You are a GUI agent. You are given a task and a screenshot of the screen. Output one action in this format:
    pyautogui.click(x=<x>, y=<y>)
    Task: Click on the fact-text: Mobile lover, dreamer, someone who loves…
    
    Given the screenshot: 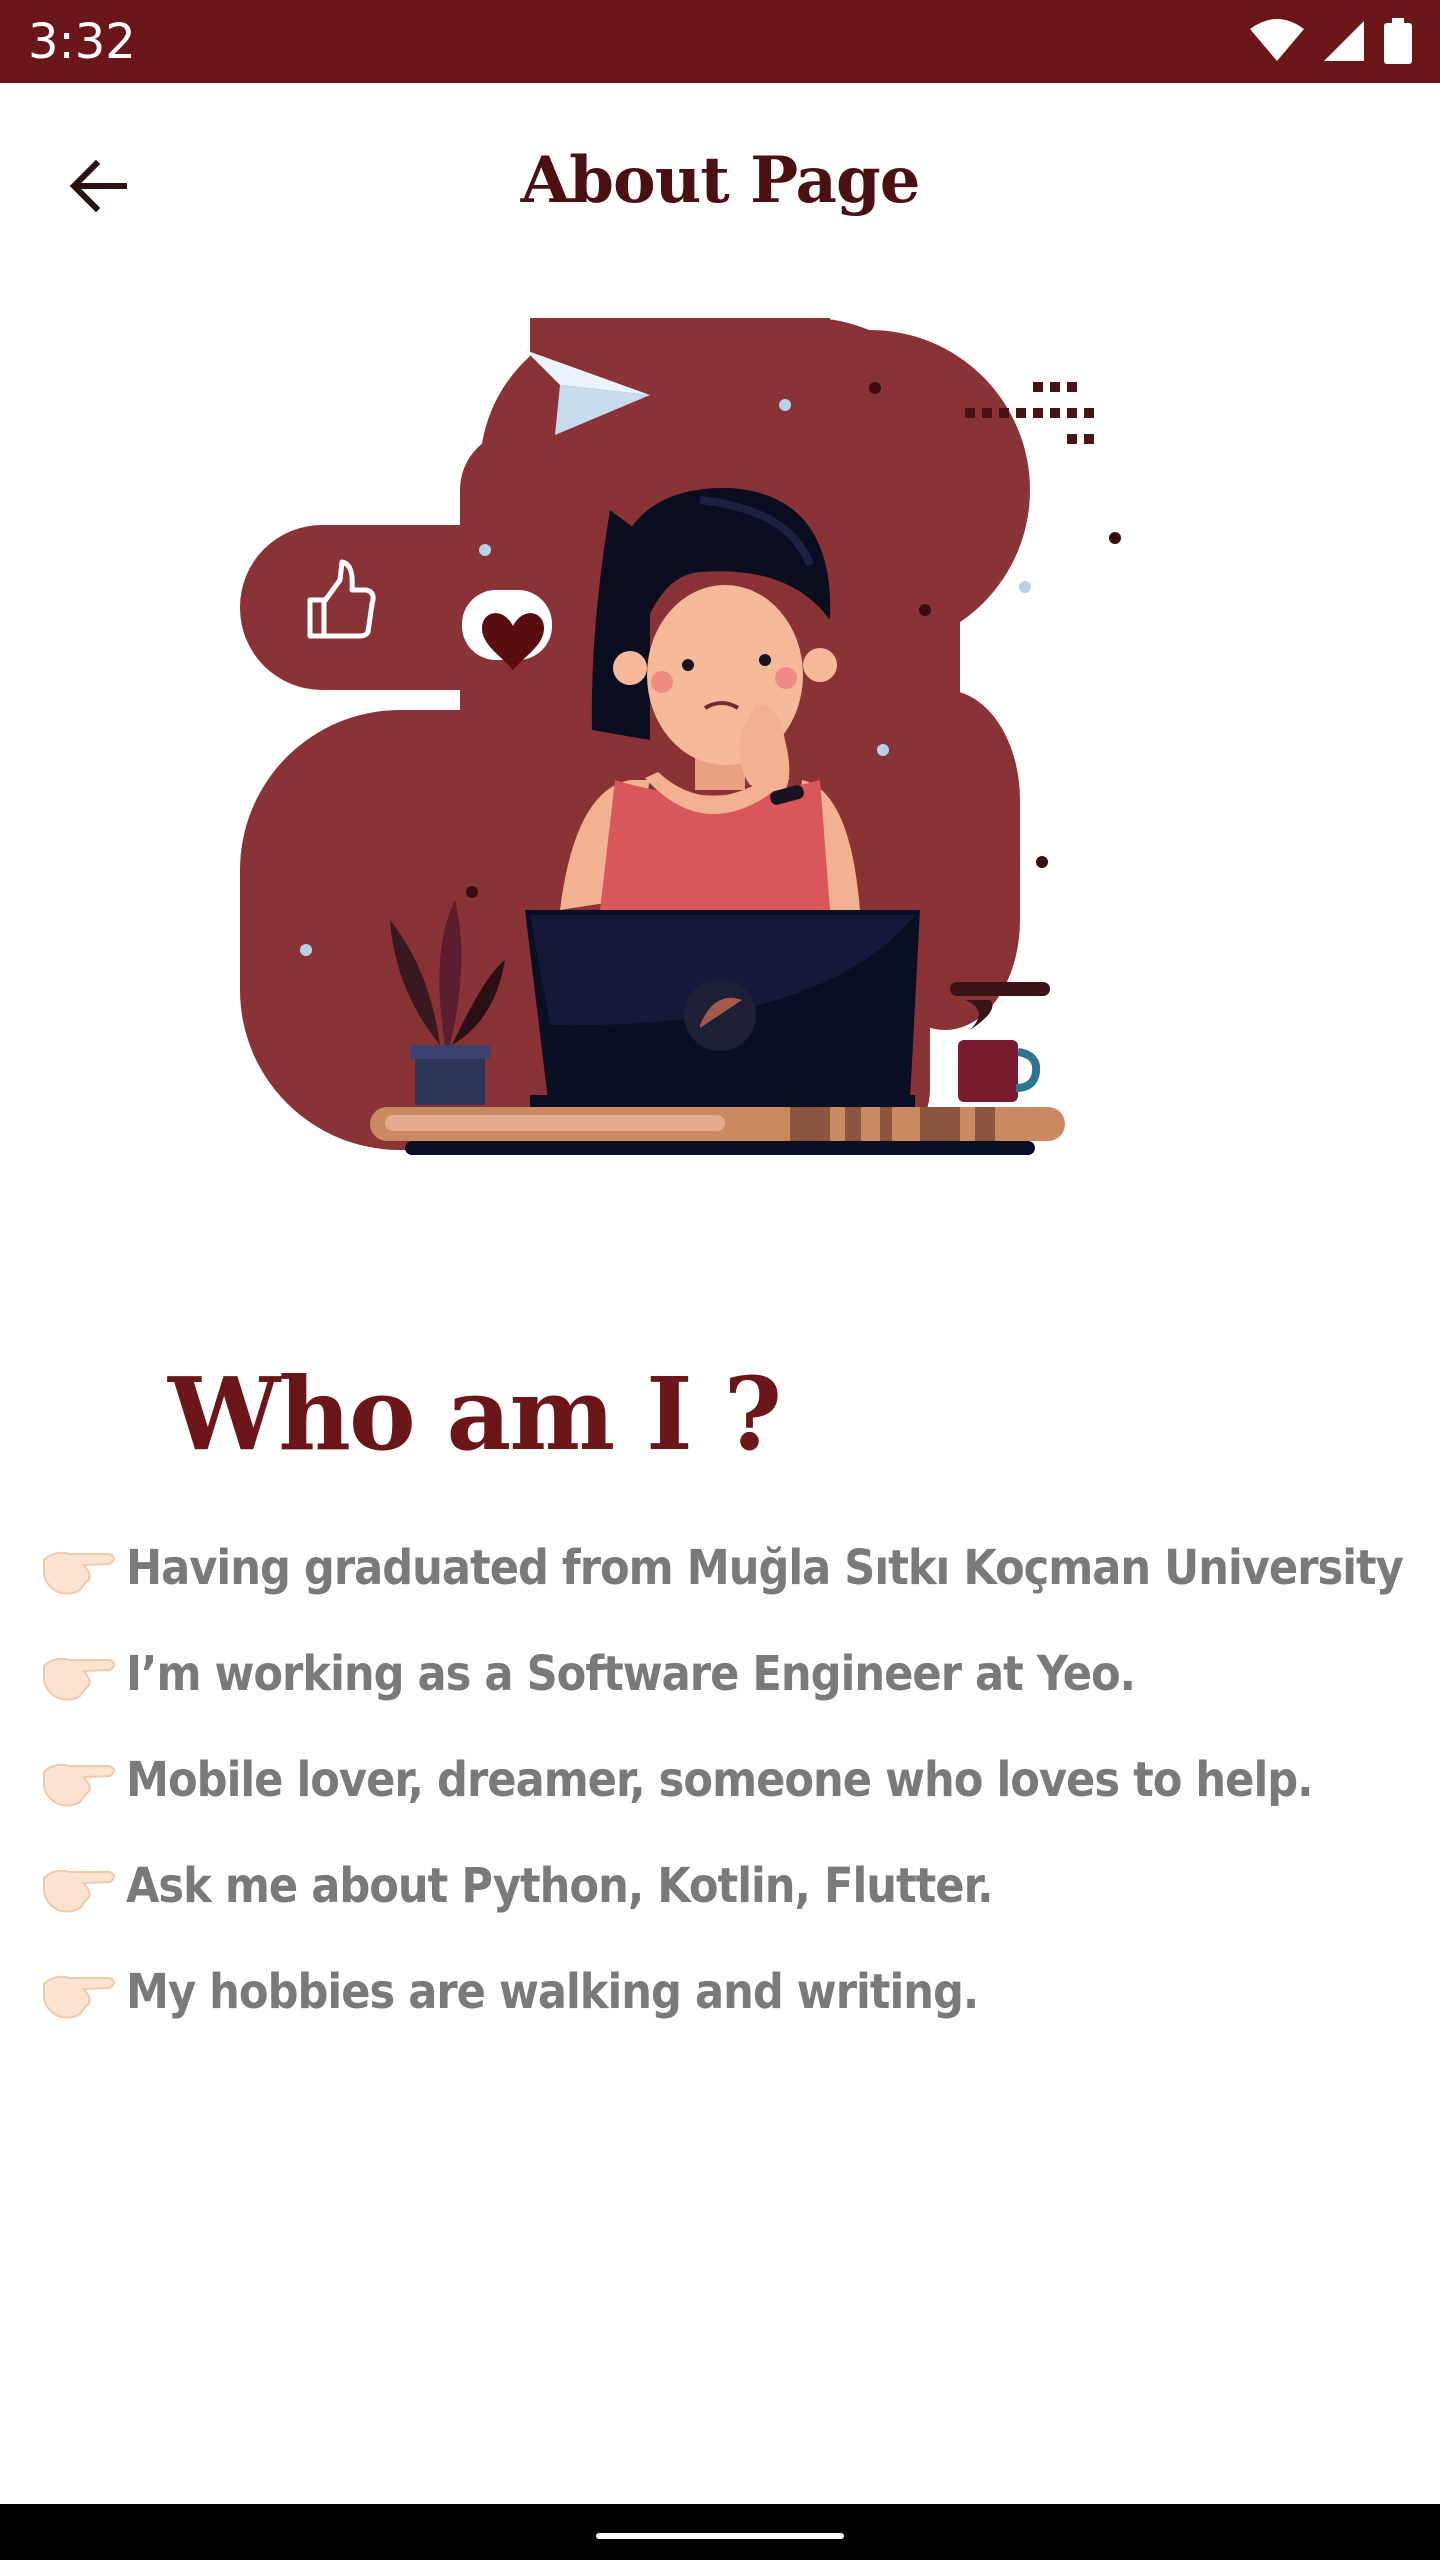 What is the action you would take?
    pyautogui.click(x=720, y=1780)
    